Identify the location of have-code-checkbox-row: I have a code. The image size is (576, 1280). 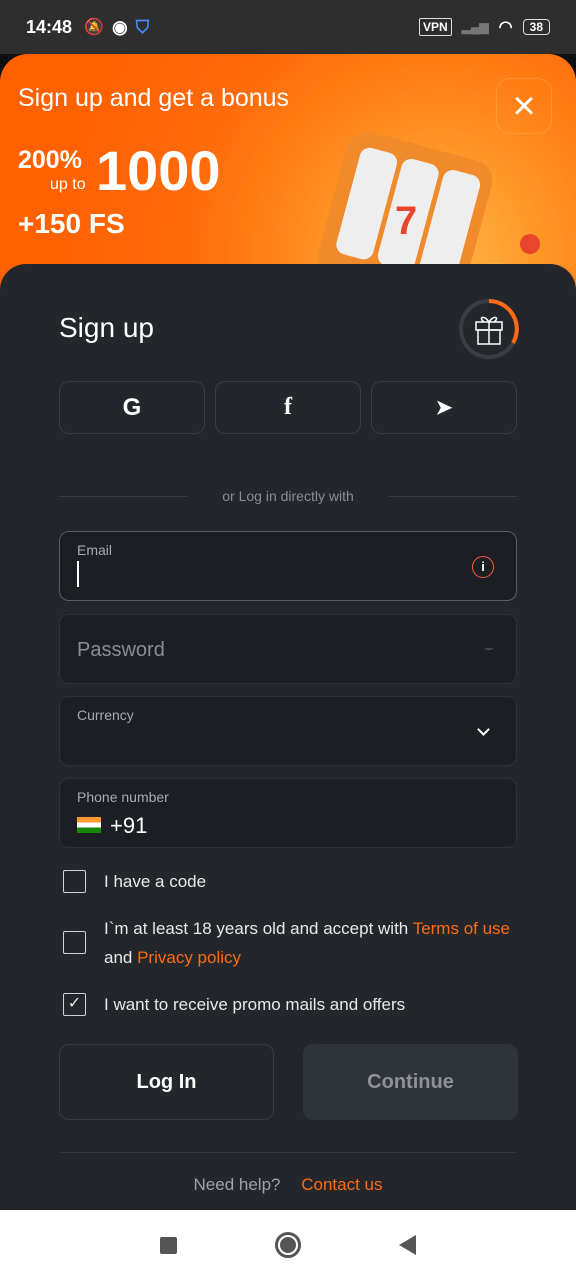
(288, 881).